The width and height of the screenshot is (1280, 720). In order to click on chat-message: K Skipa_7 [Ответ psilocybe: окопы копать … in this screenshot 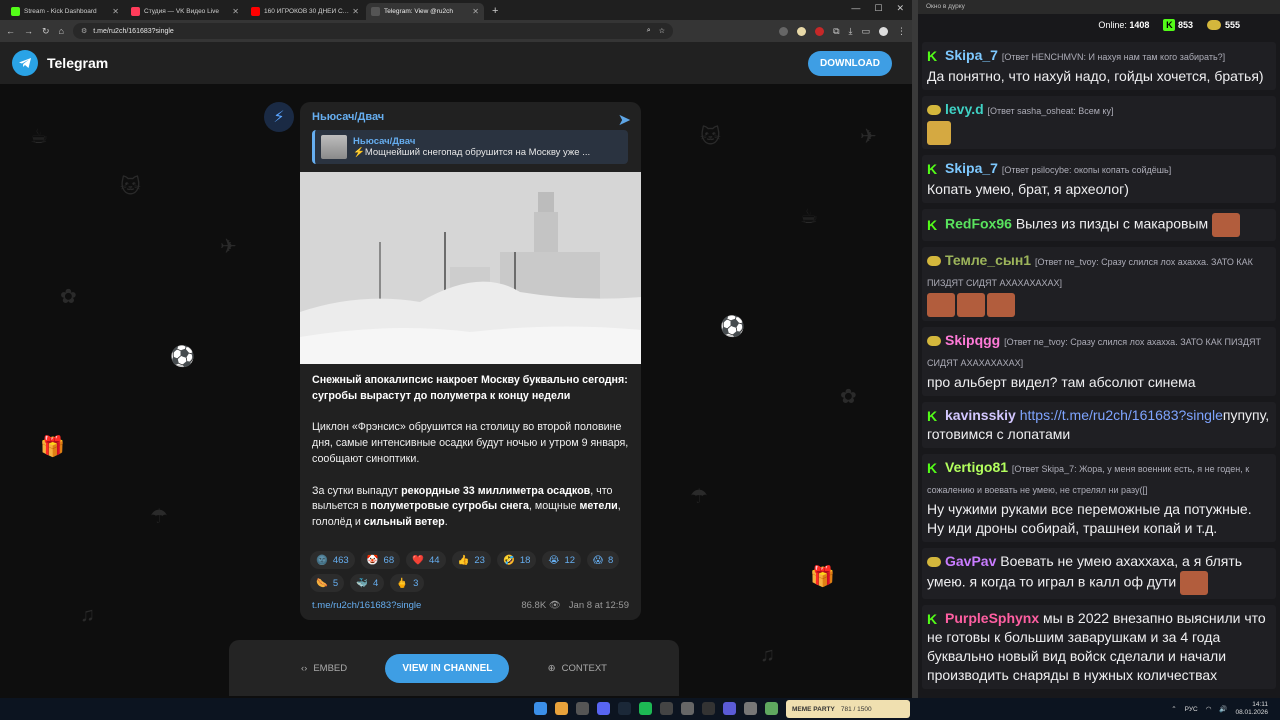, I will do `click(1099, 179)`.